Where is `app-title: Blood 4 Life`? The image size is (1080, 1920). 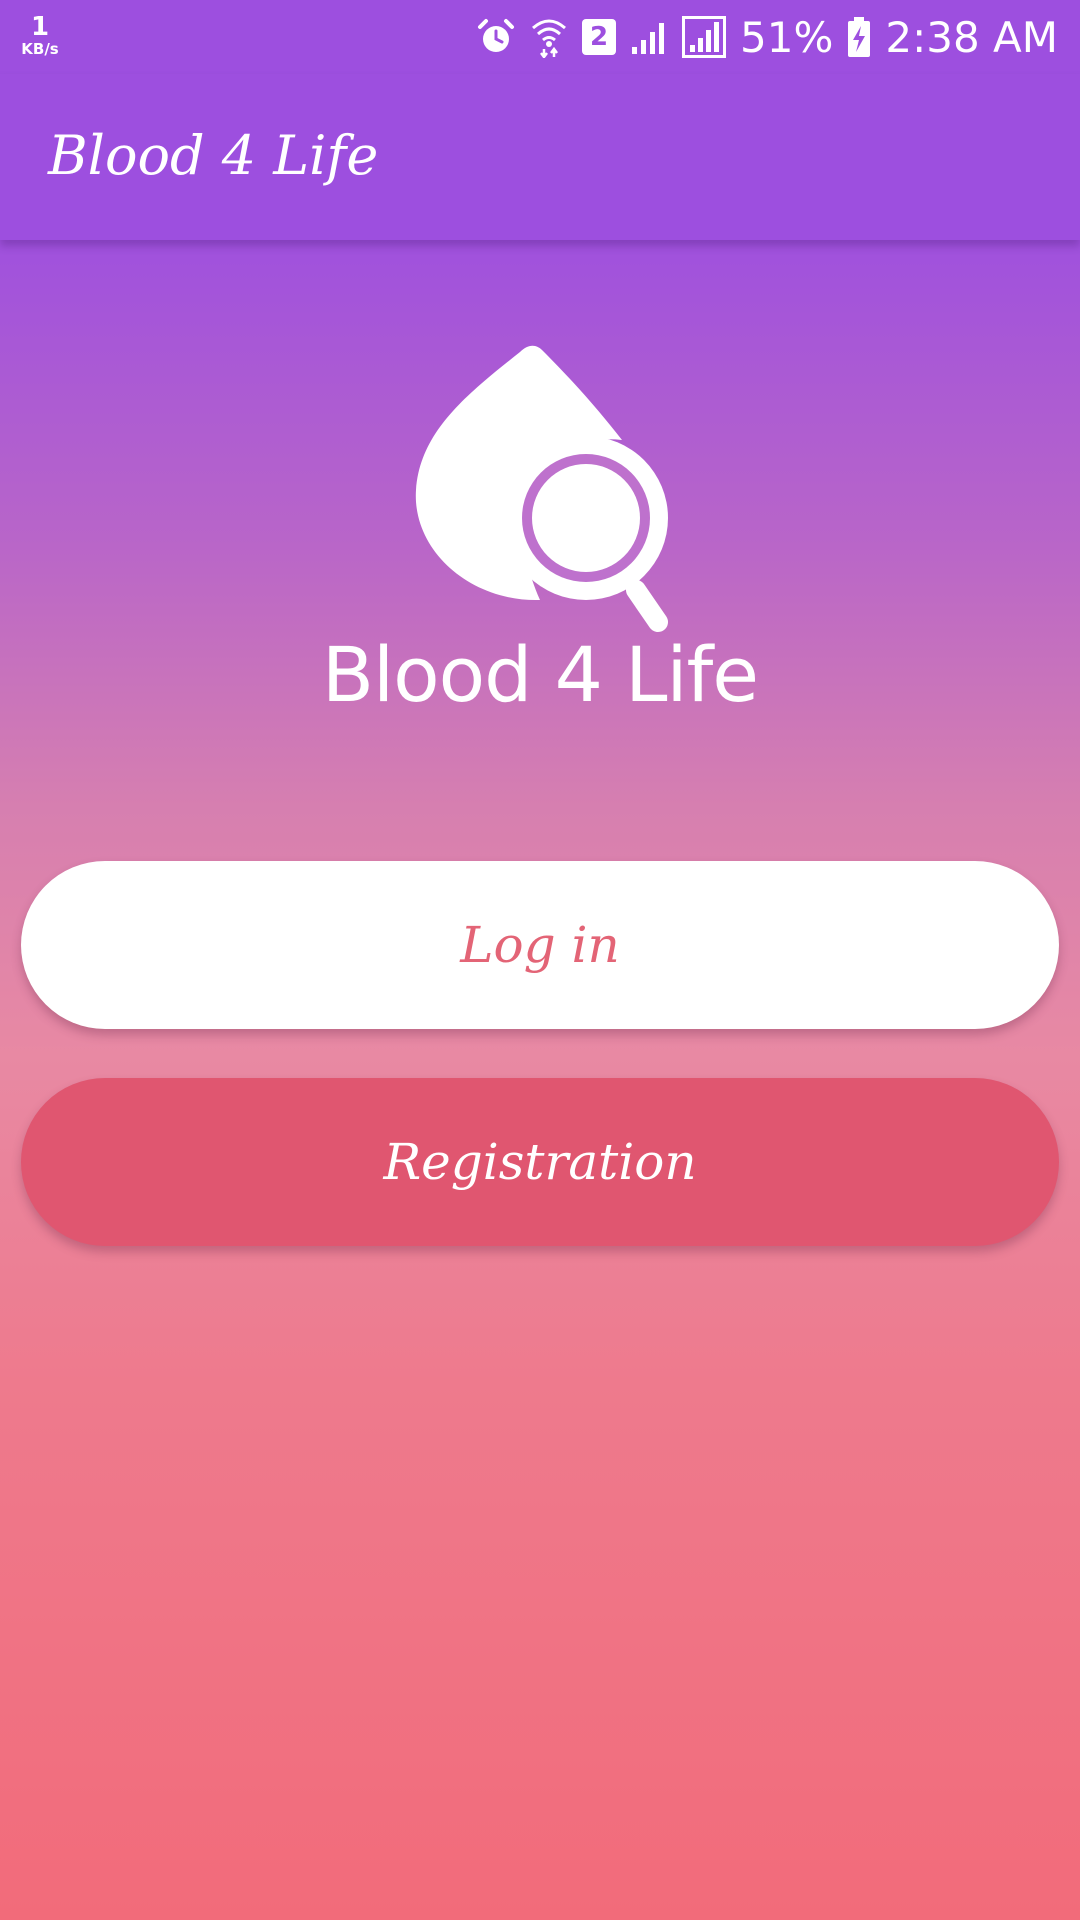 app-title: Blood 4 Life is located at coordinates (213, 155).